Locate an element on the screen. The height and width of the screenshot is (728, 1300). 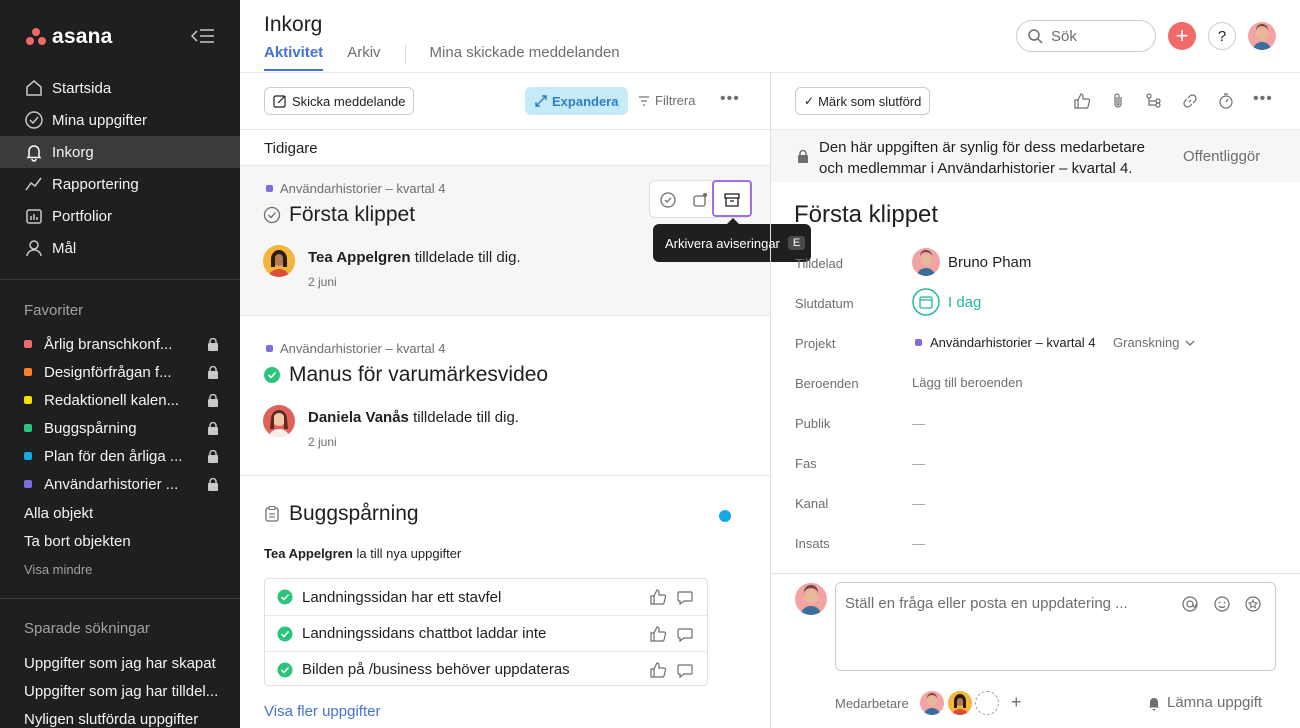
tab-activity: Aktivitet is located at coordinates (294, 57).